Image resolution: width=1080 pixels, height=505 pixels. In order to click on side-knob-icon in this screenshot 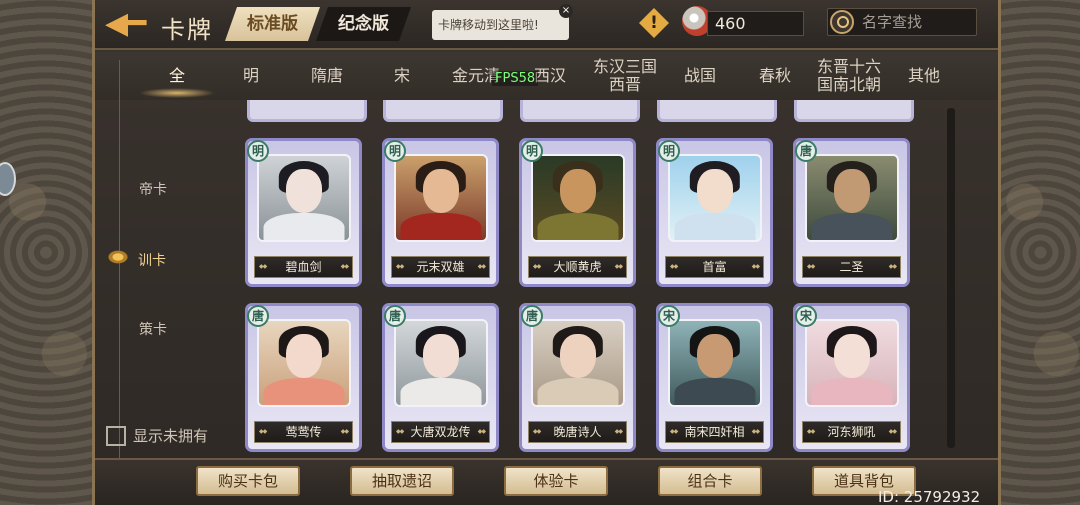, I will do `click(8, 179)`.